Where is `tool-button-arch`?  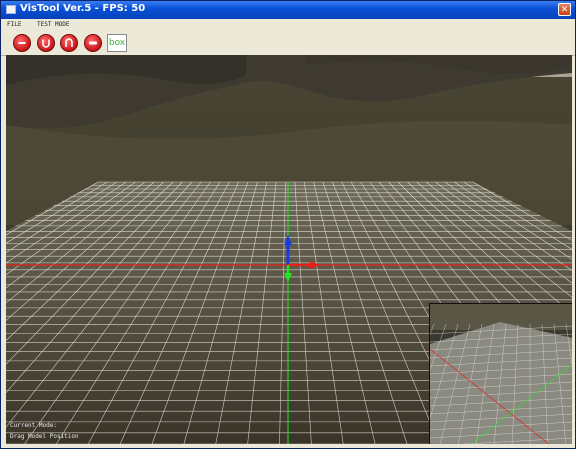
tool-button-arch is located at coordinates (69, 43).